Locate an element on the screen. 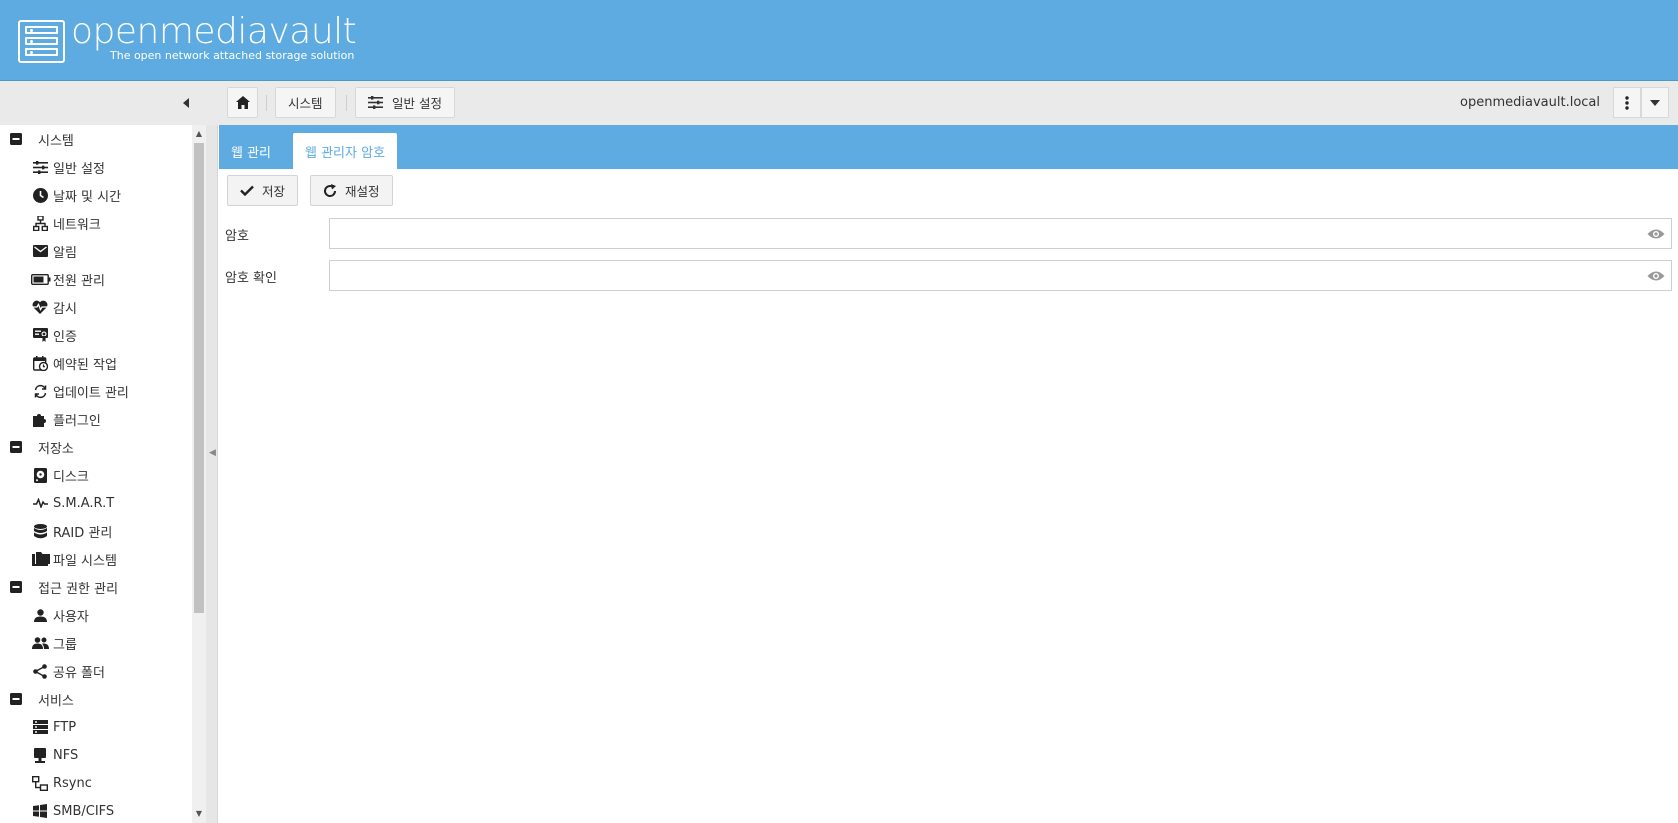 The width and height of the screenshot is (1678, 823). battery-icon is located at coordinates (41, 279).